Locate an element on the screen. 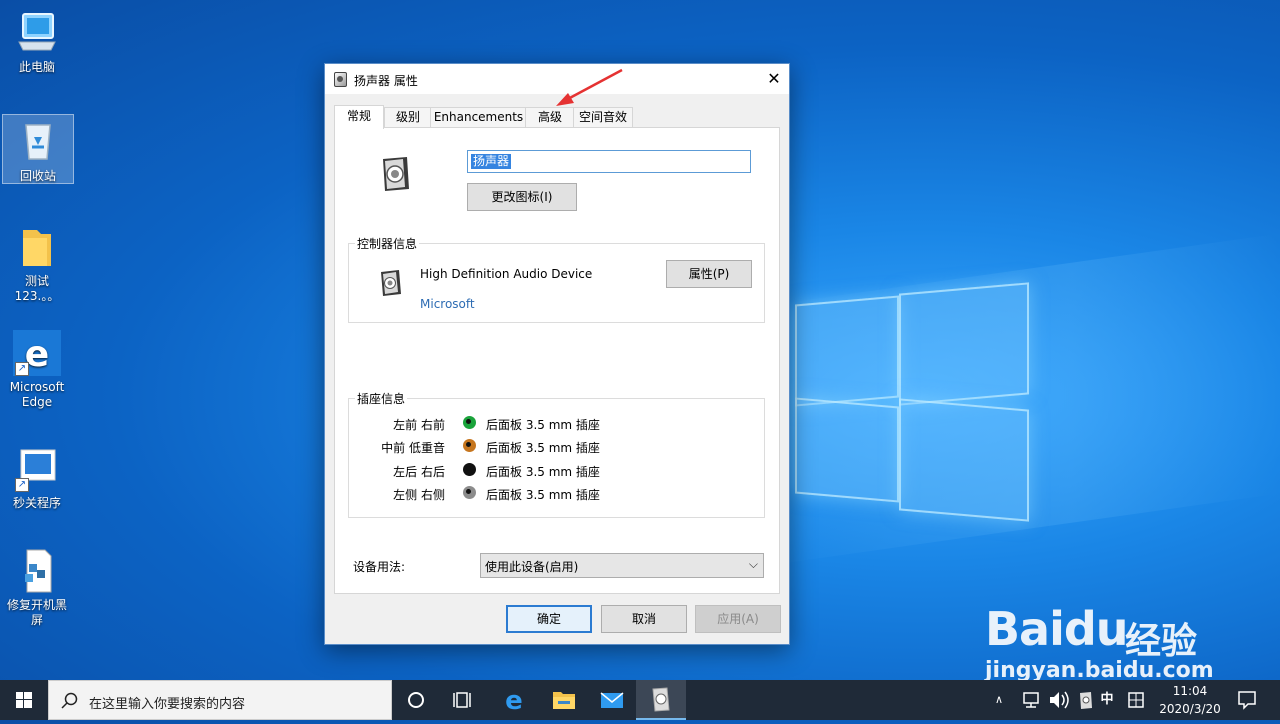  jack-channel-label: 左前 右前 is located at coordinates (419, 425).